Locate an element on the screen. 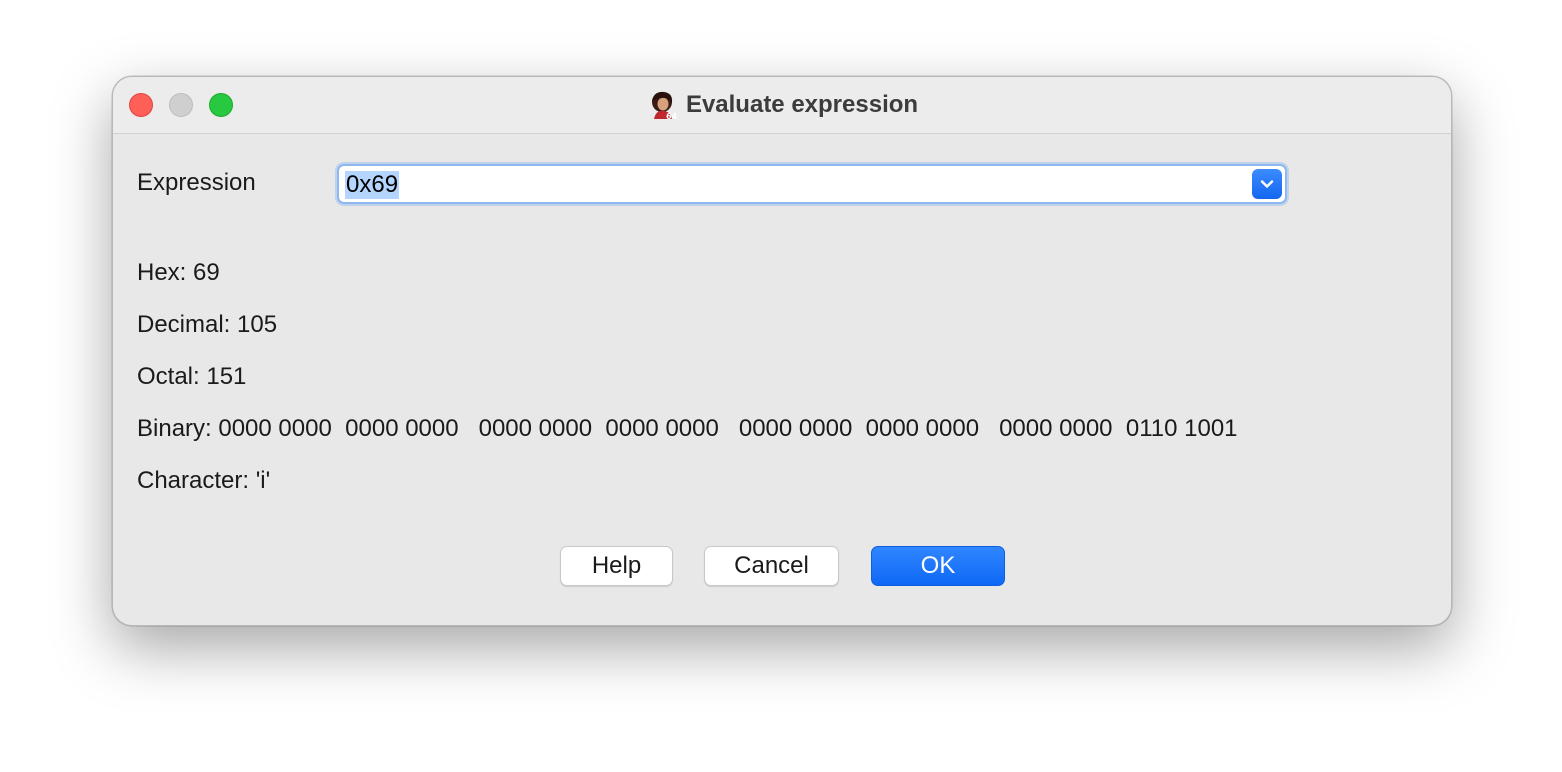  octal-result: Octal: 151 is located at coordinates (192, 376).